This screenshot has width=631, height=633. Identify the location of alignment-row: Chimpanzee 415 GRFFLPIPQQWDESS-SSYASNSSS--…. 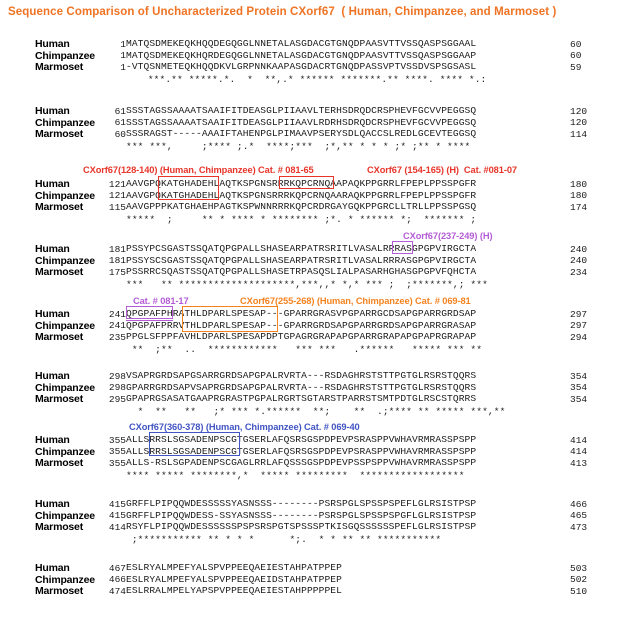
(315, 516).